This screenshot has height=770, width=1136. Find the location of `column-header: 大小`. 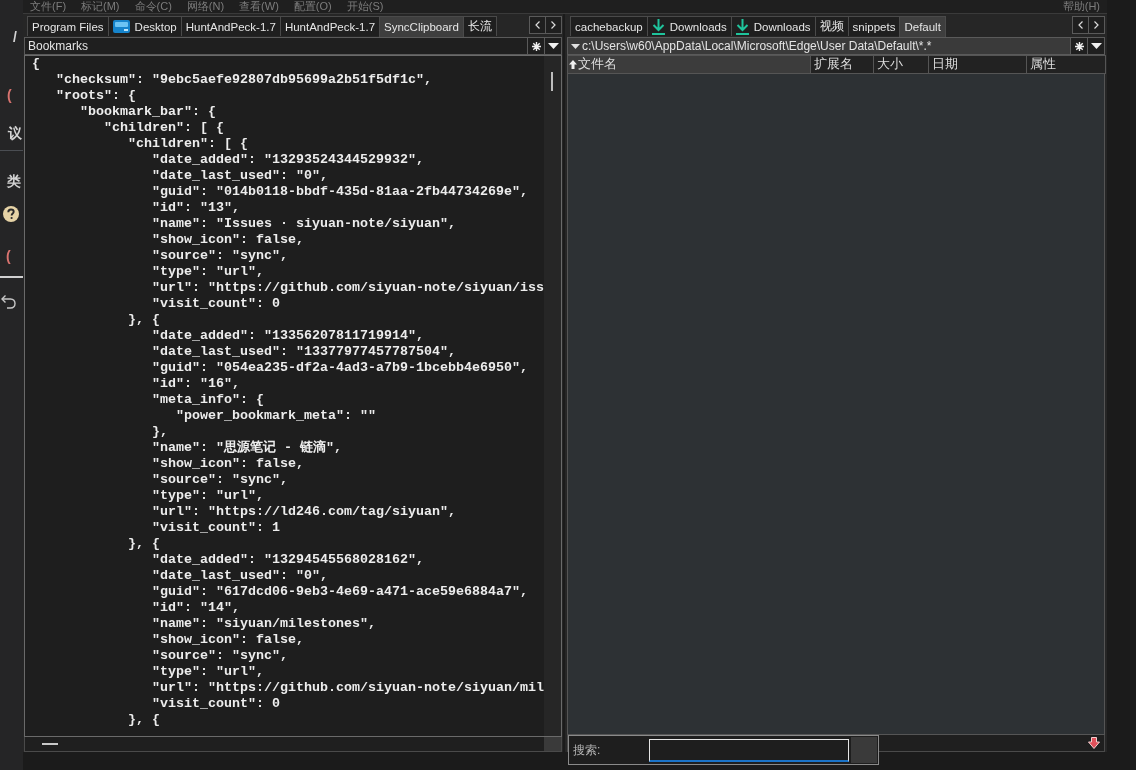

column-header: 大小 is located at coordinates (901, 64).